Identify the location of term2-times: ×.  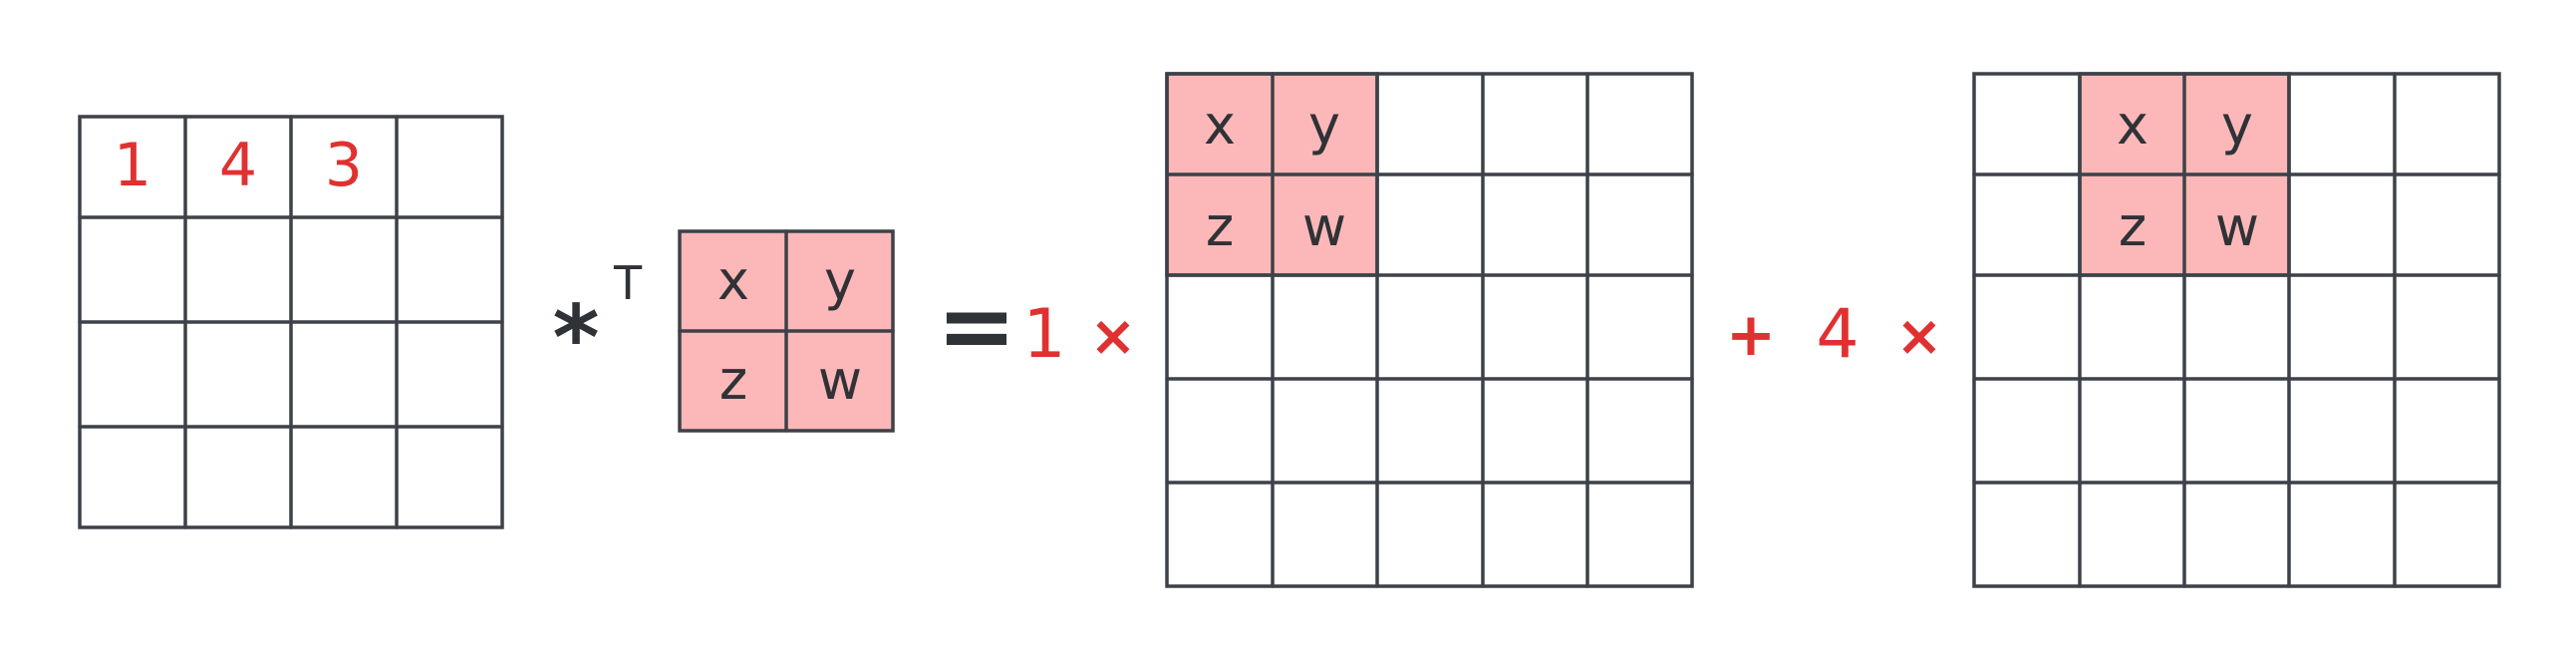
(1919, 336).